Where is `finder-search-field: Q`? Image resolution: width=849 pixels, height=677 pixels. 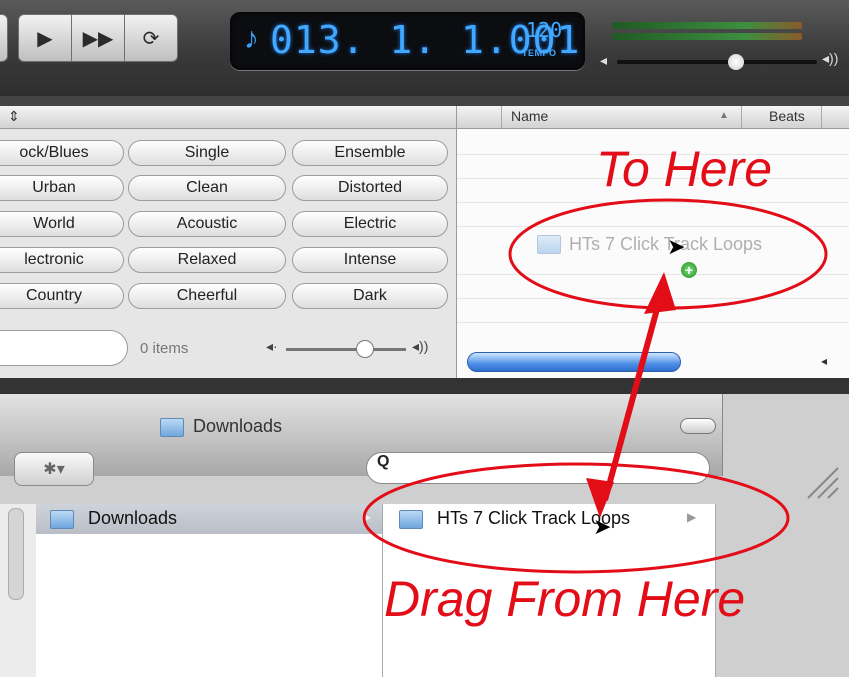 finder-search-field: Q is located at coordinates (538, 468).